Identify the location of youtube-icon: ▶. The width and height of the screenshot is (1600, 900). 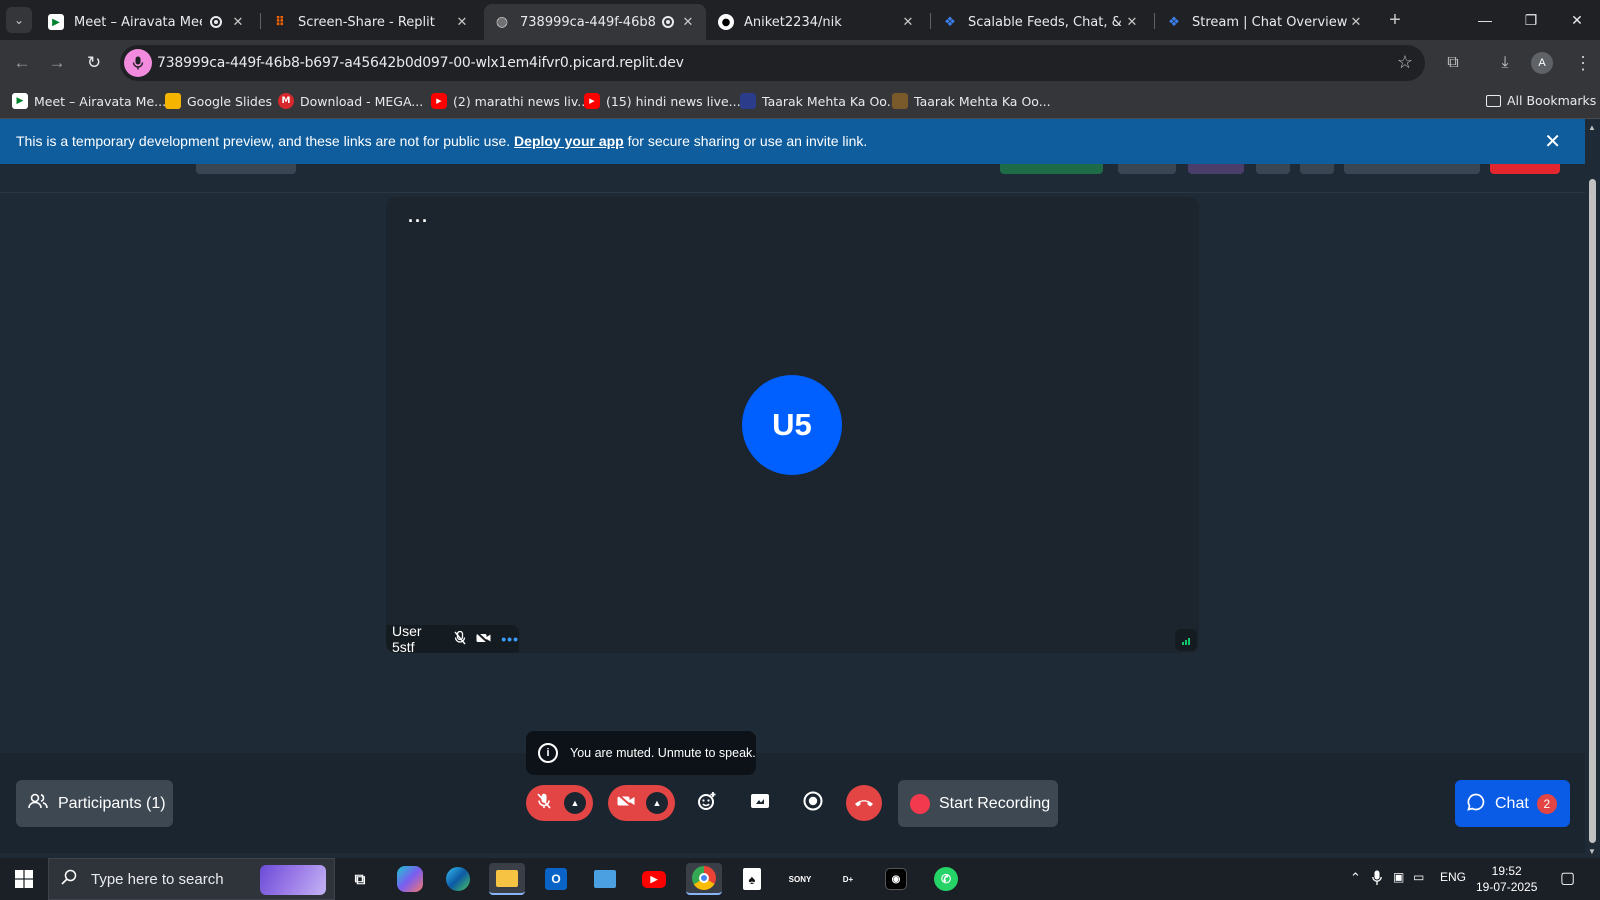
(654, 879).